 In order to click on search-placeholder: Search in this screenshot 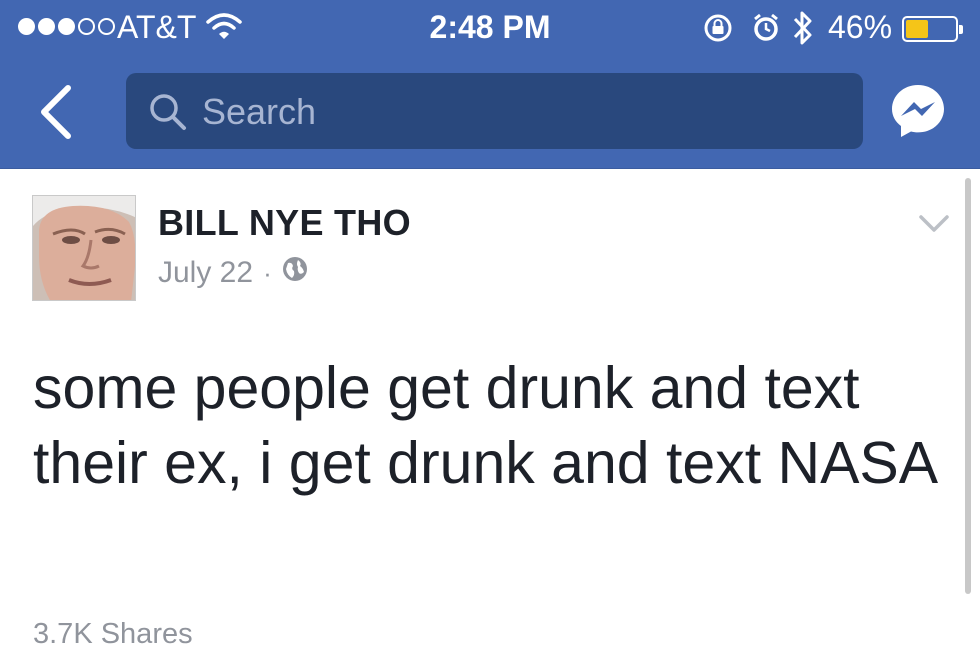, I will do `click(259, 111)`.